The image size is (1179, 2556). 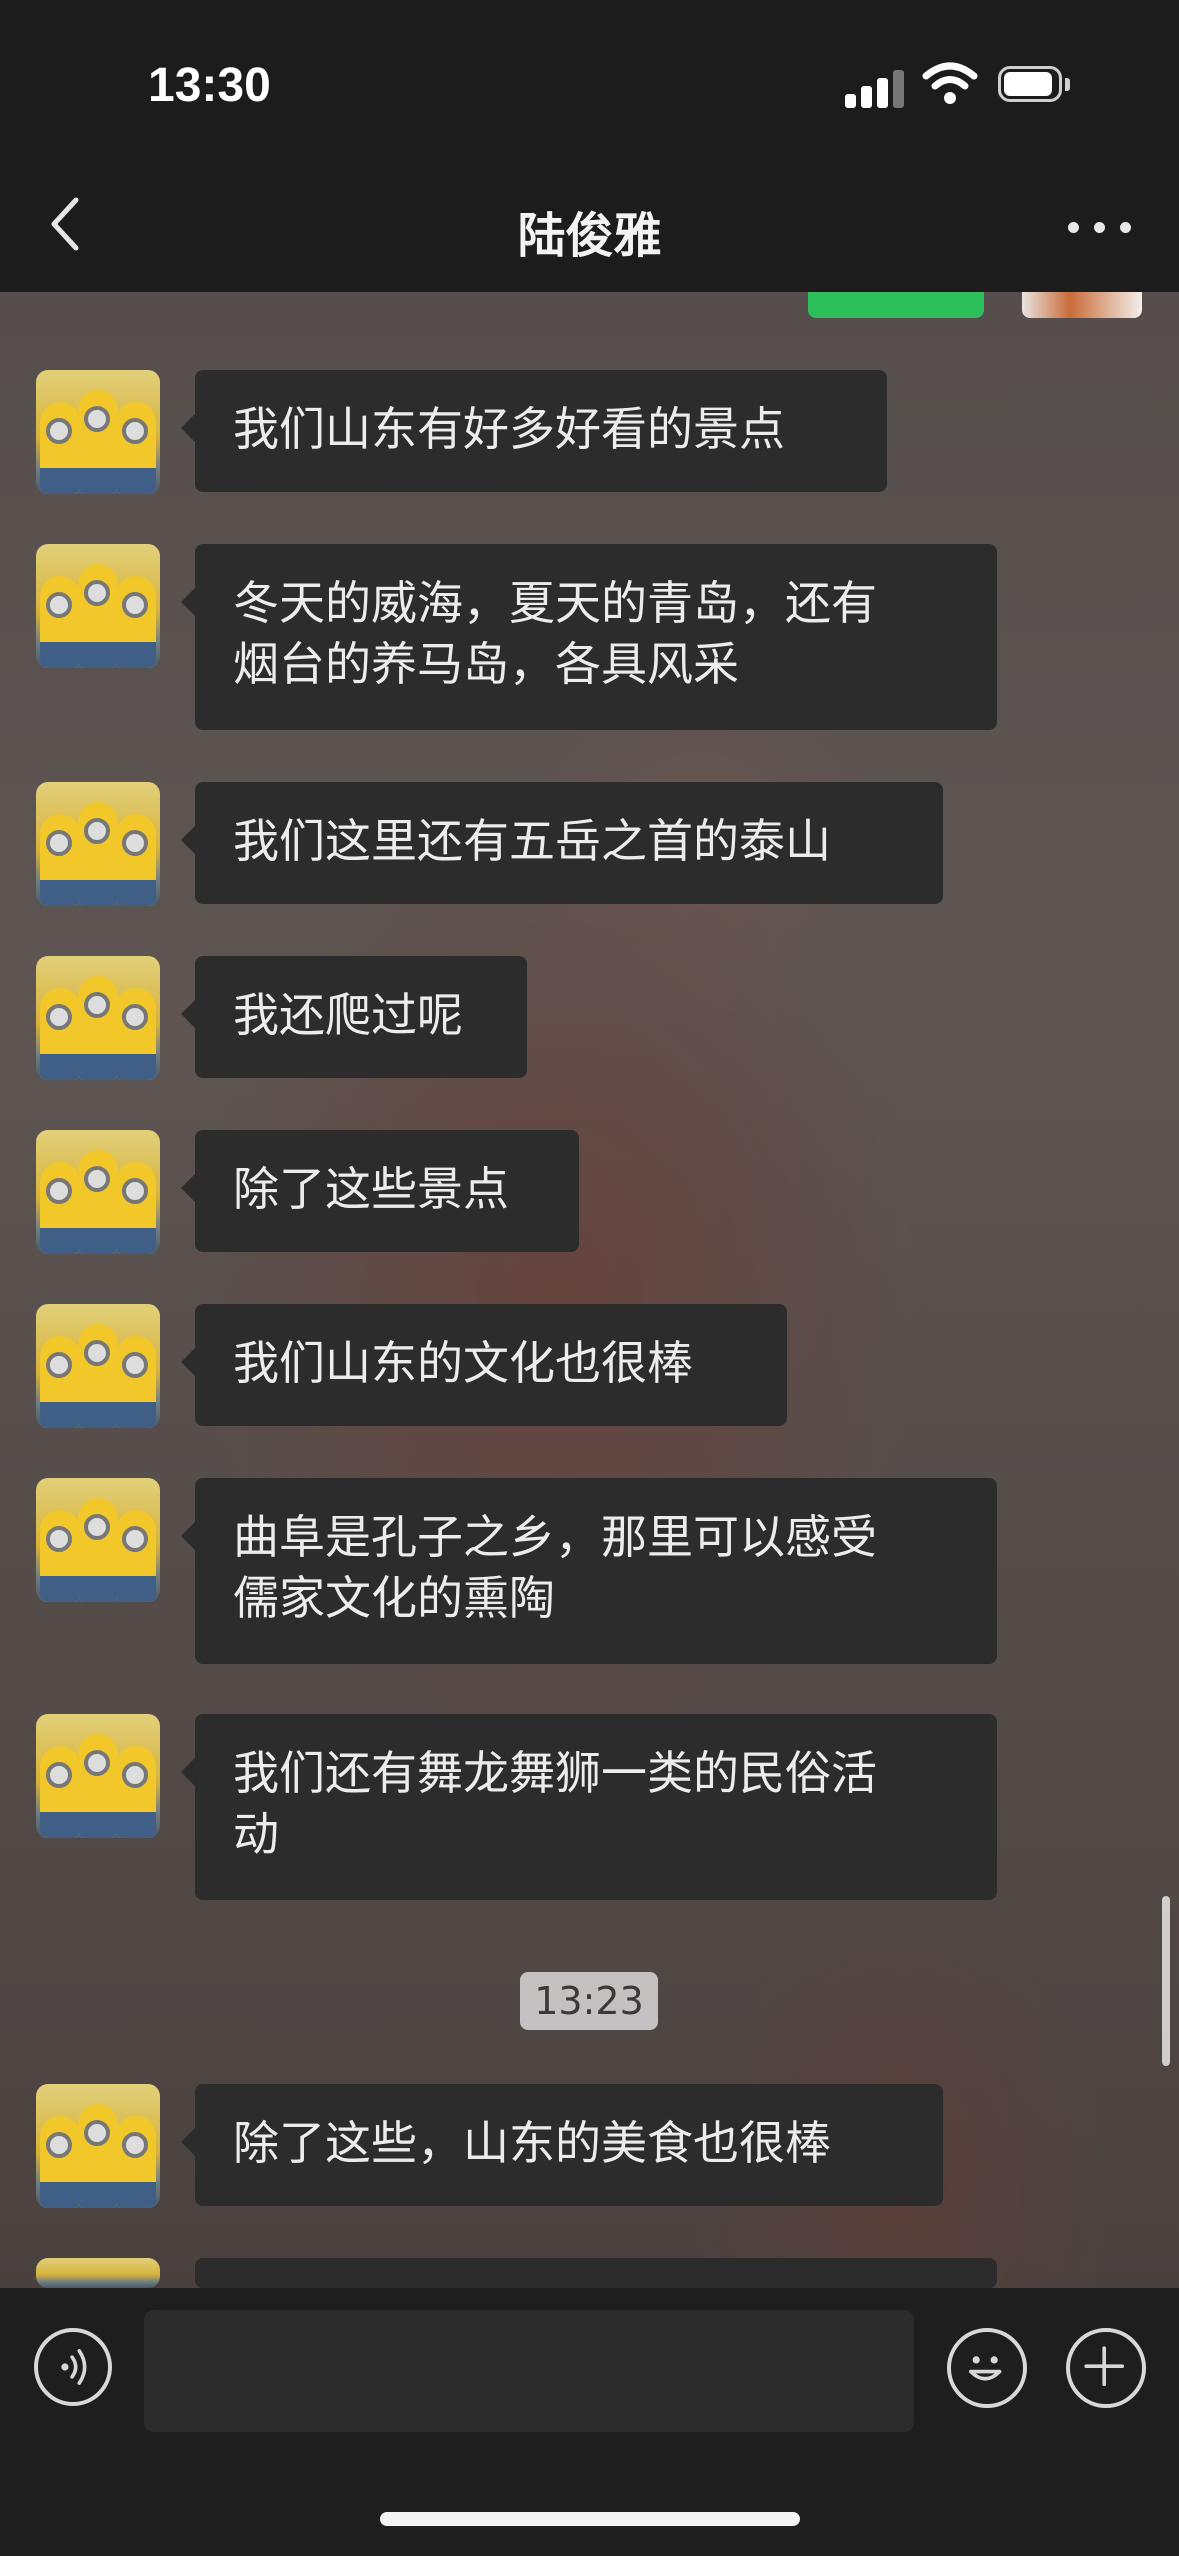 What do you see at coordinates (1166, 1981) in the screenshot?
I see `chat-scrollbar` at bounding box center [1166, 1981].